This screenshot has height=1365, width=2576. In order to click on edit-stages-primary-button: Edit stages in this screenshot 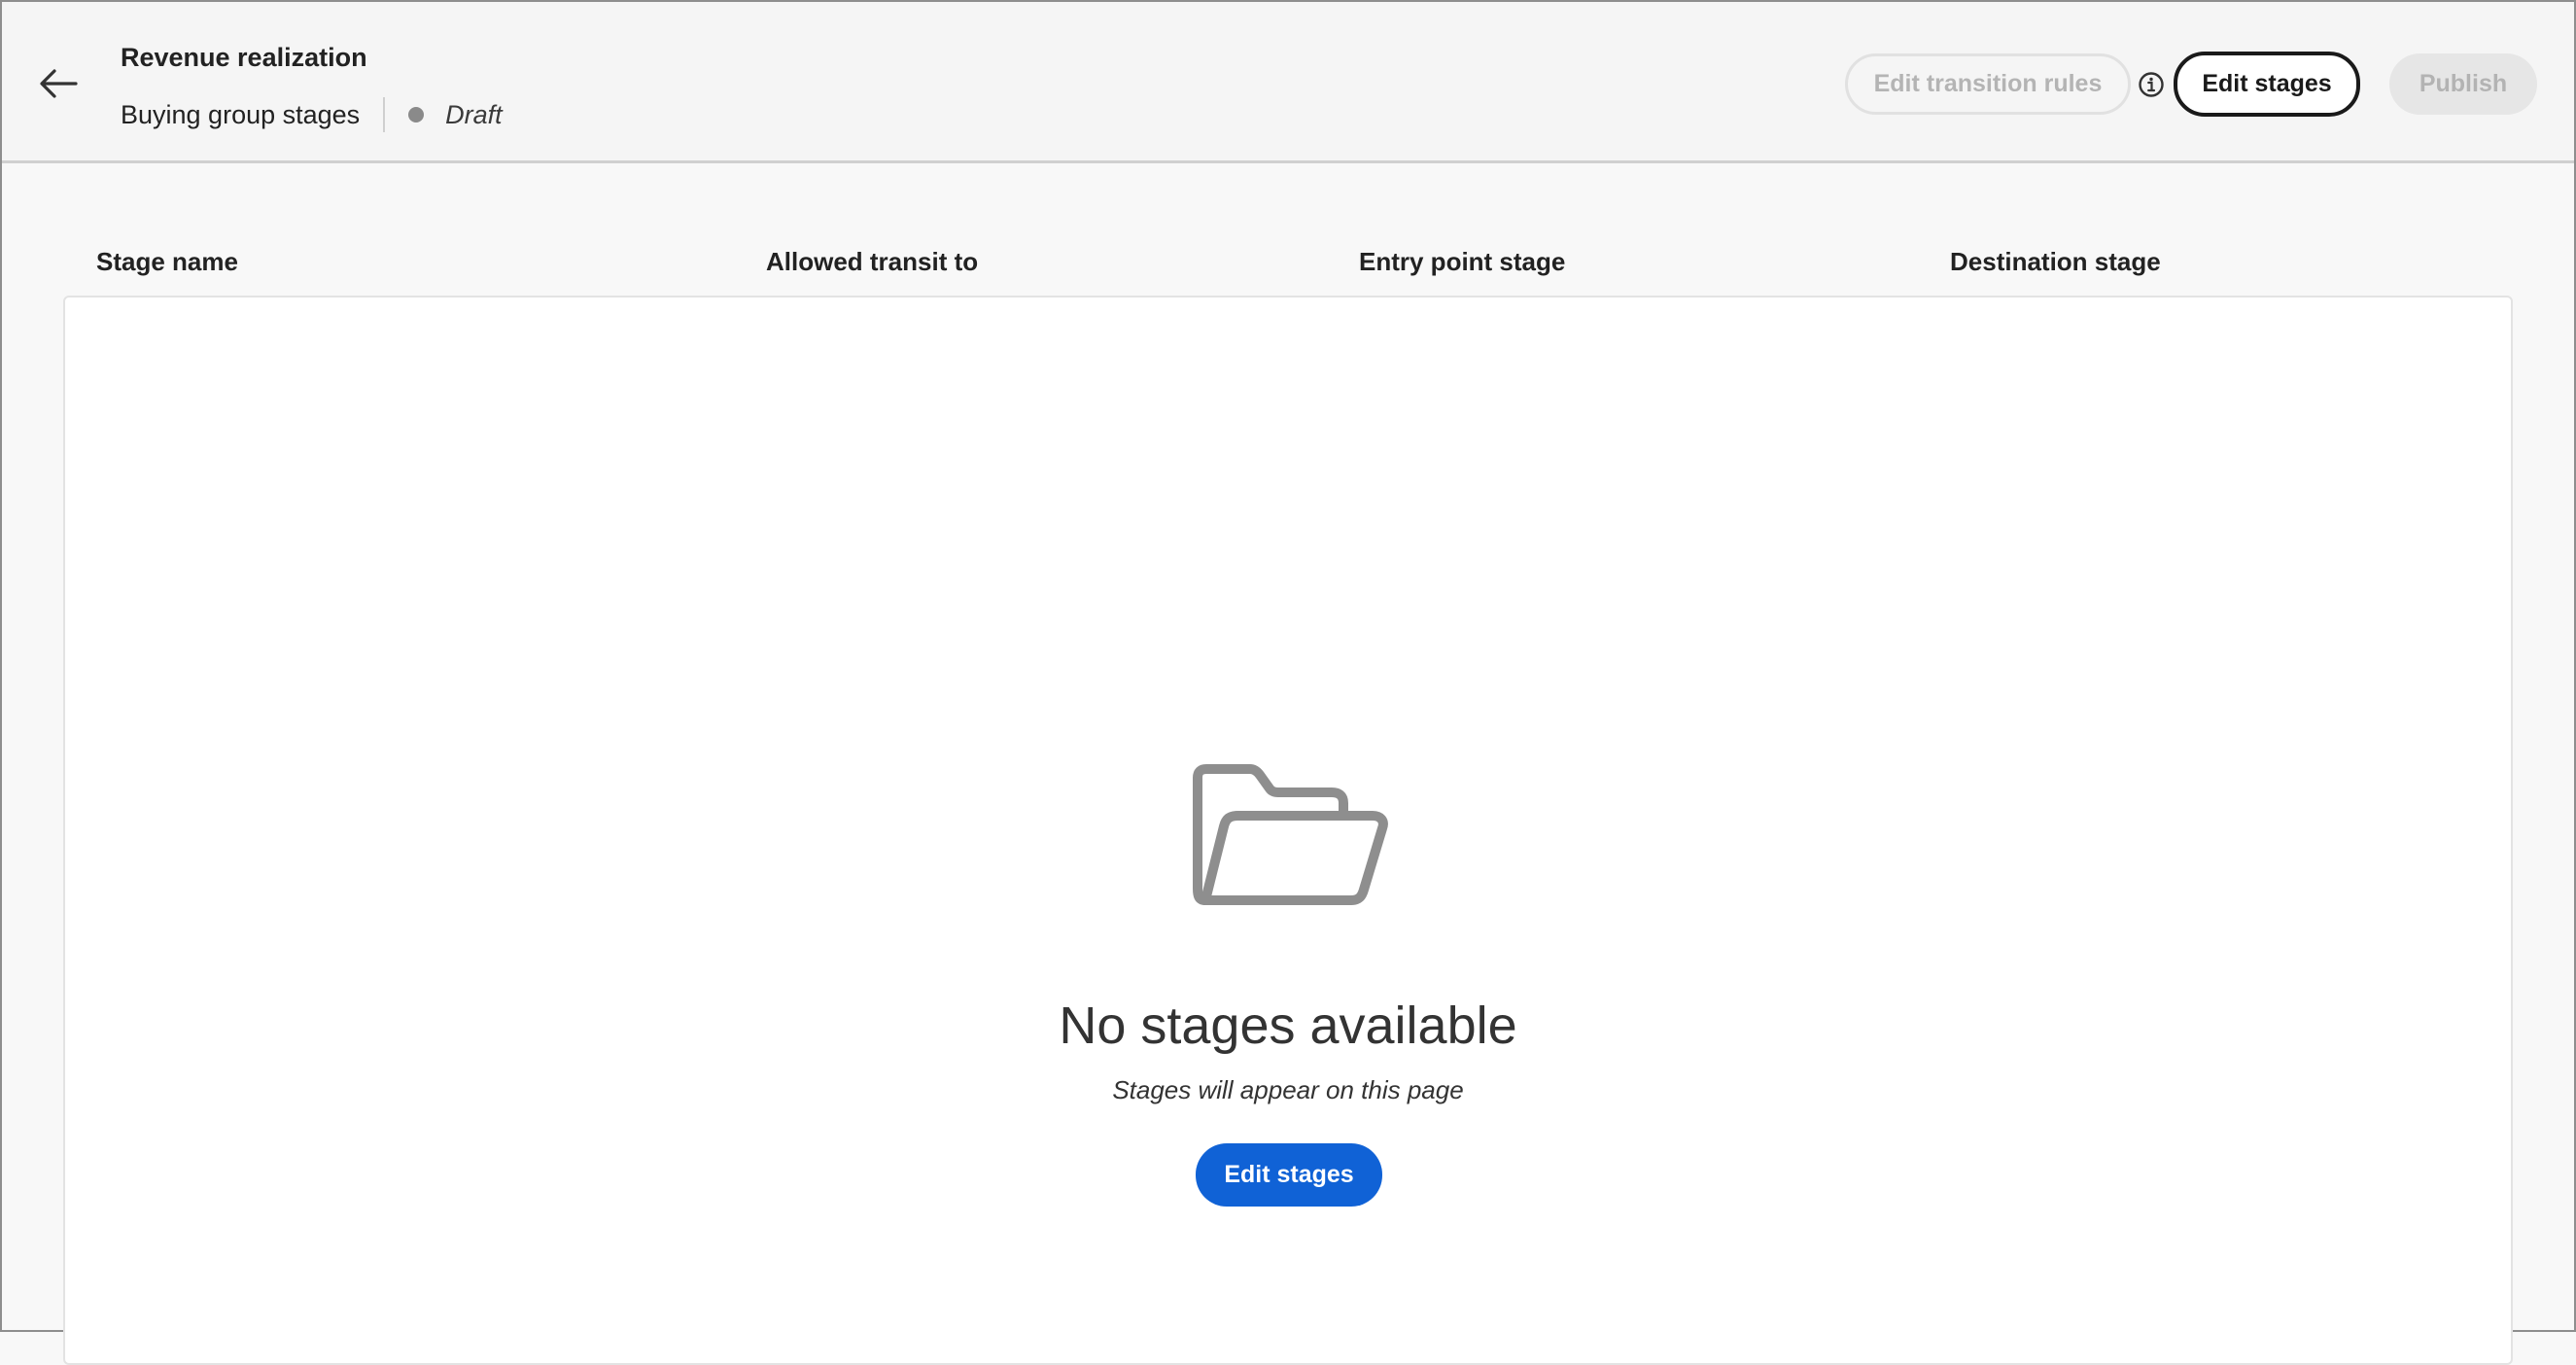, I will do `click(1289, 1175)`.